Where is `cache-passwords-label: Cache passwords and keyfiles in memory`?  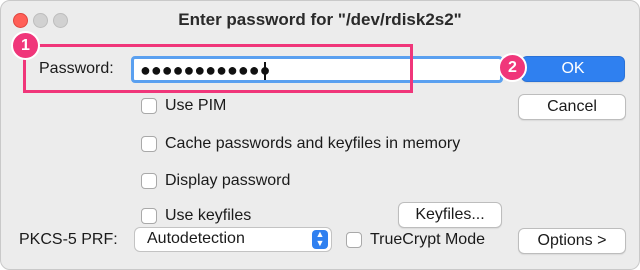
cache-passwords-label: Cache passwords and keyfiles in memory is located at coordinates (313, 143).